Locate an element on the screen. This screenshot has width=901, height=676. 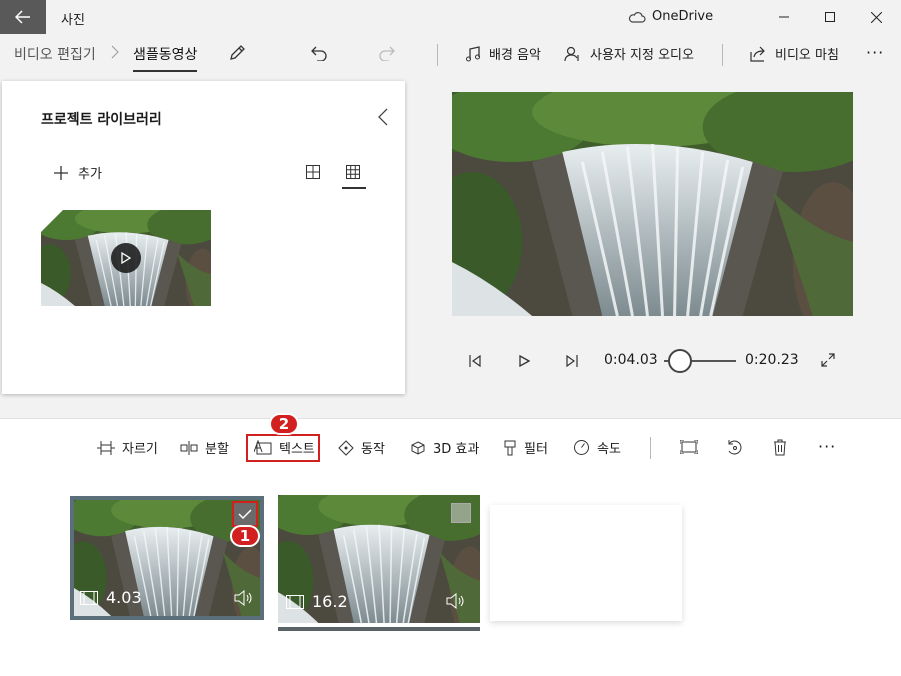
share-icon is located at coordinates (757, 54).